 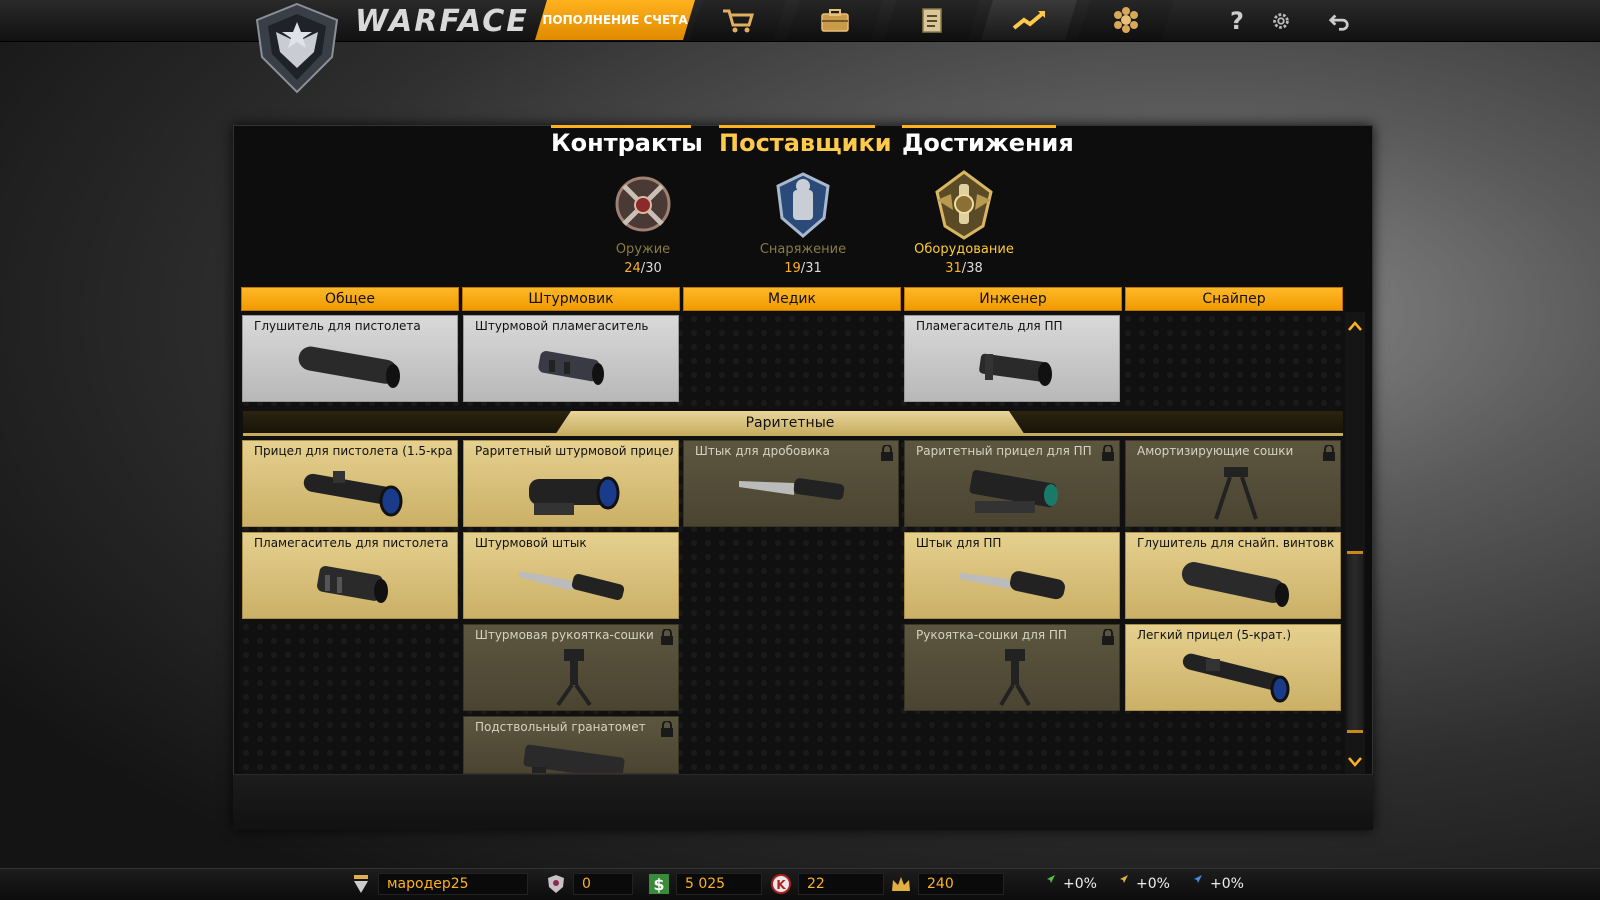 What do you see at coordinates (964, 268) in the screenshot?
I see `category-equipment-count: 31/38` at bounding box center [964, 268].